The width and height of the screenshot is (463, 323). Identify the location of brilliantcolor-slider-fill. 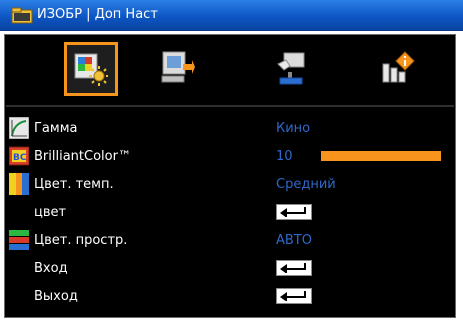
(381, 156).